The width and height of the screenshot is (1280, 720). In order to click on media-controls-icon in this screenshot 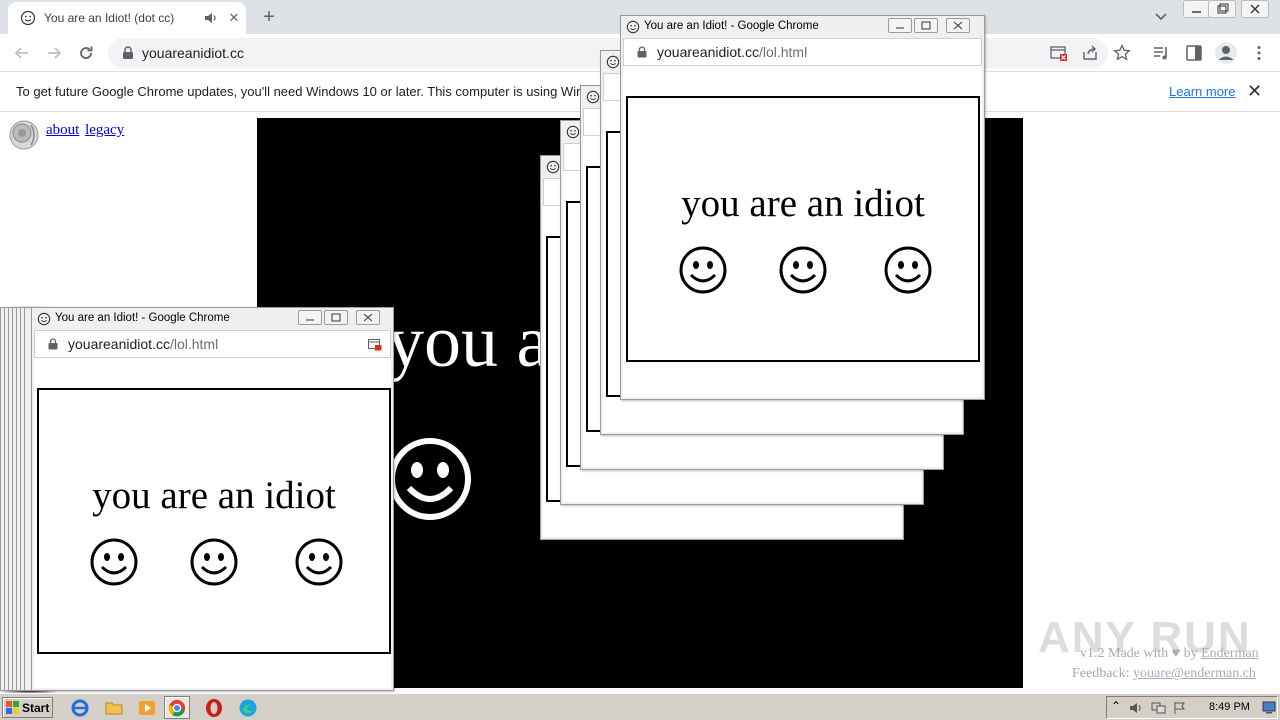, I will do `click(1161, 53)`.